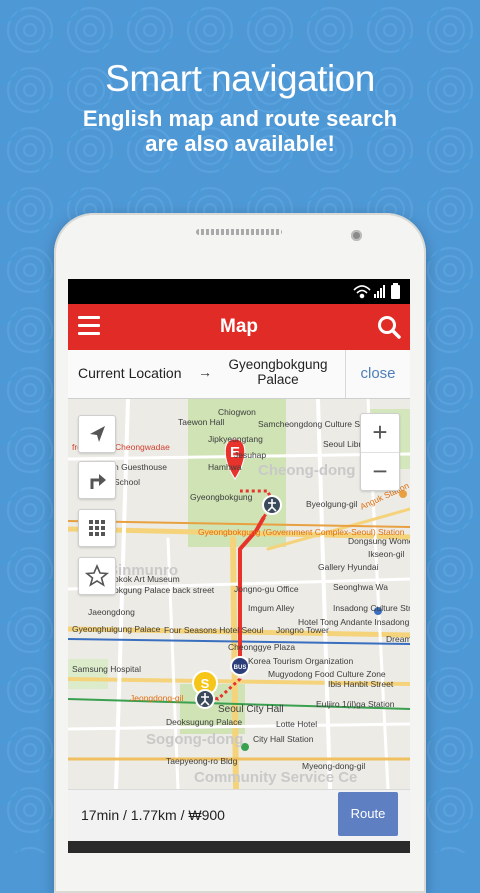 The width and height of the screenshot is (480, 893). What do you see at coordinates (130, 373) in the screenshot?
I see `route-origin: Current Location` at bounding box center [130, 373].